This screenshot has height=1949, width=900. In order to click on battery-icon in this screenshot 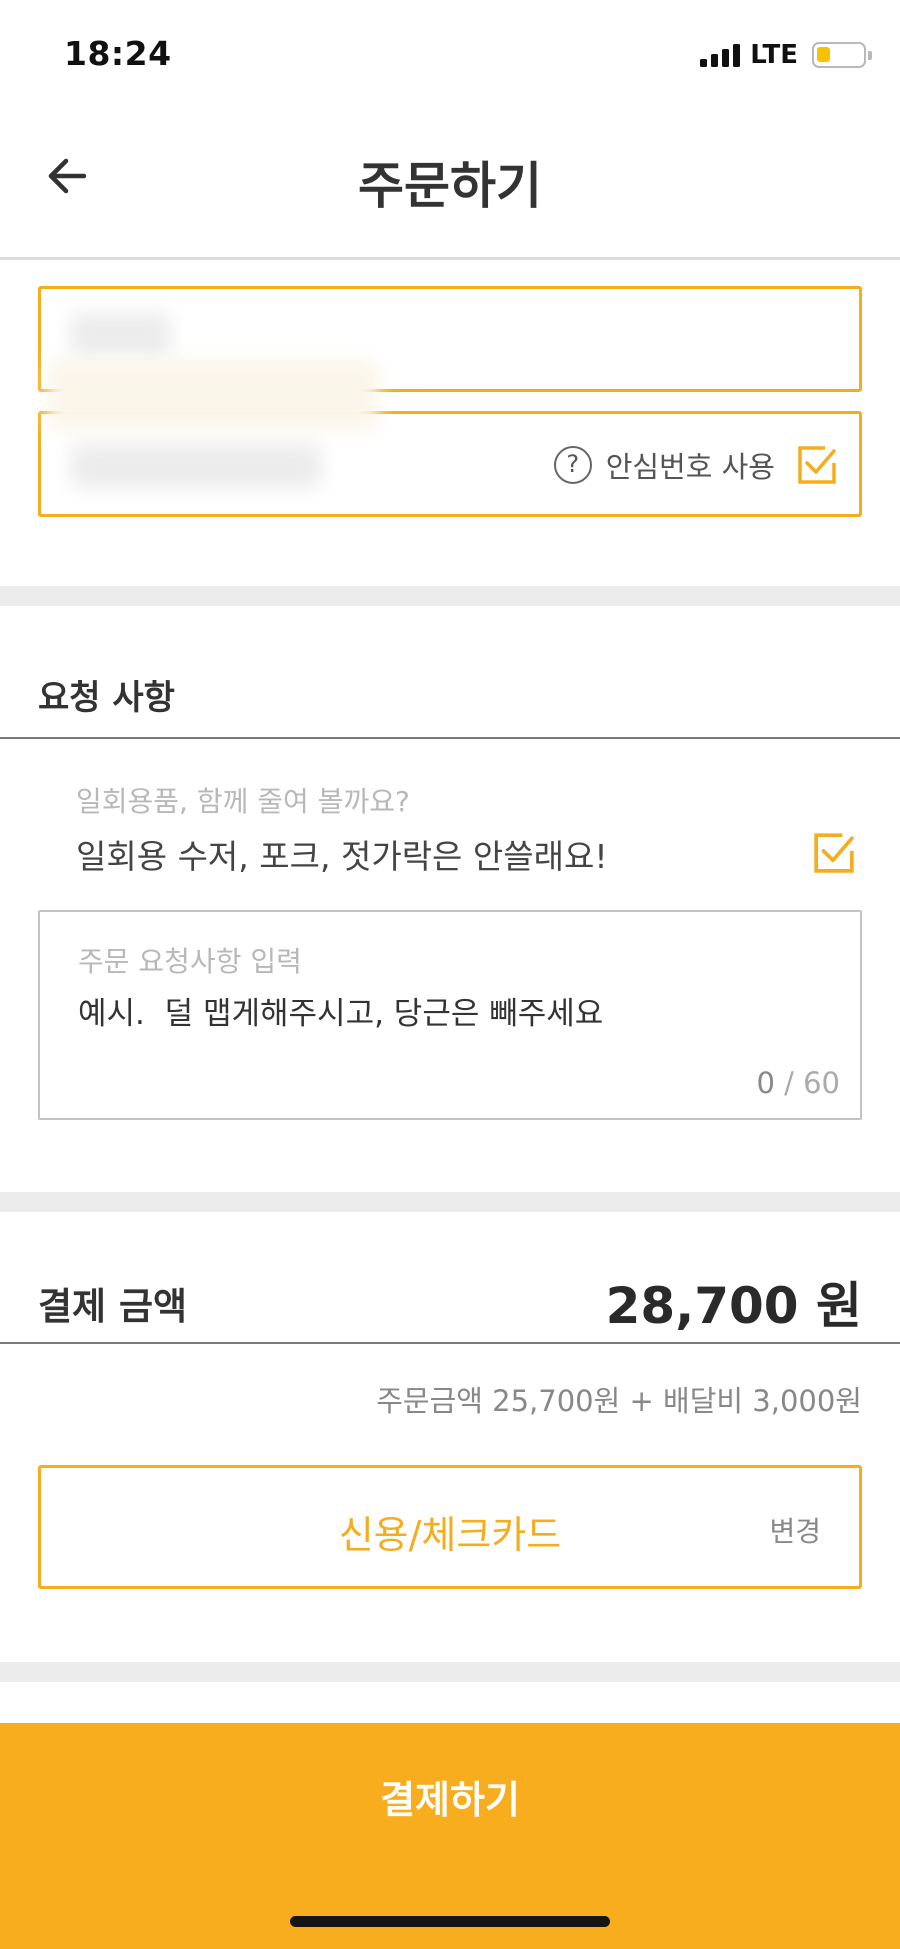, I will do `click(842, 55)`.